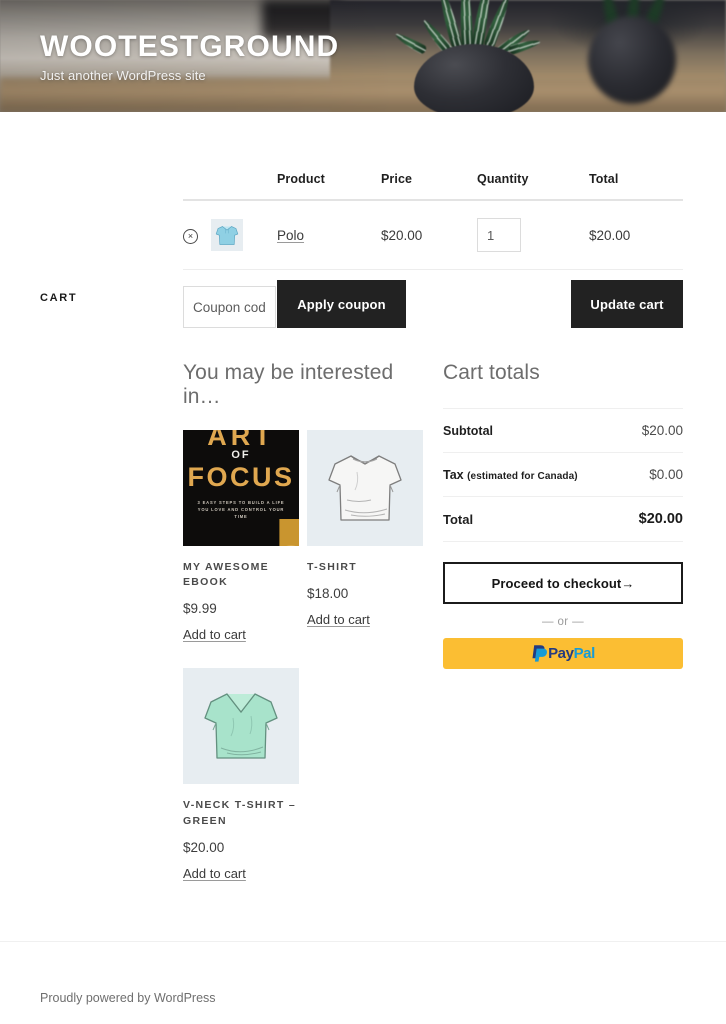 This screenshot has width=726, height=1024. I want to click on paypal-wordmark: PayPal, so click(571, 653).